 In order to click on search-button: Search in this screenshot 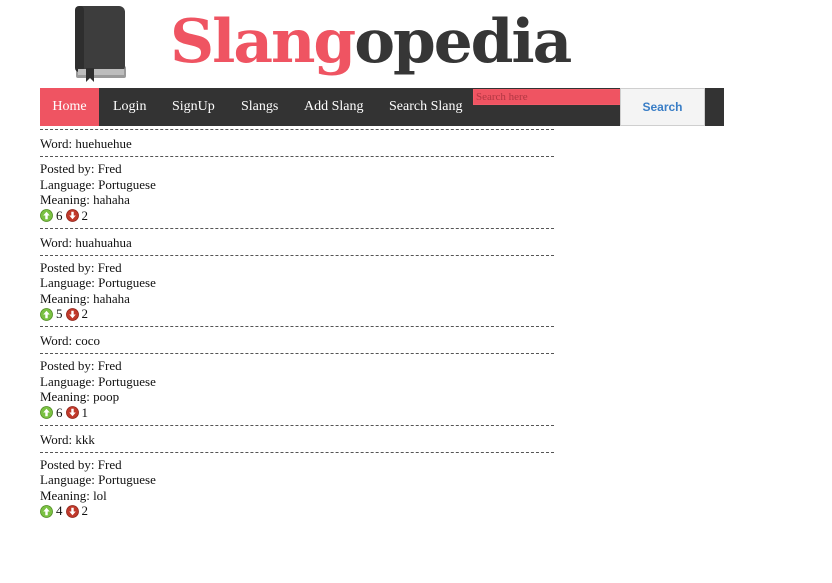, I will do `click(662, 107)`.